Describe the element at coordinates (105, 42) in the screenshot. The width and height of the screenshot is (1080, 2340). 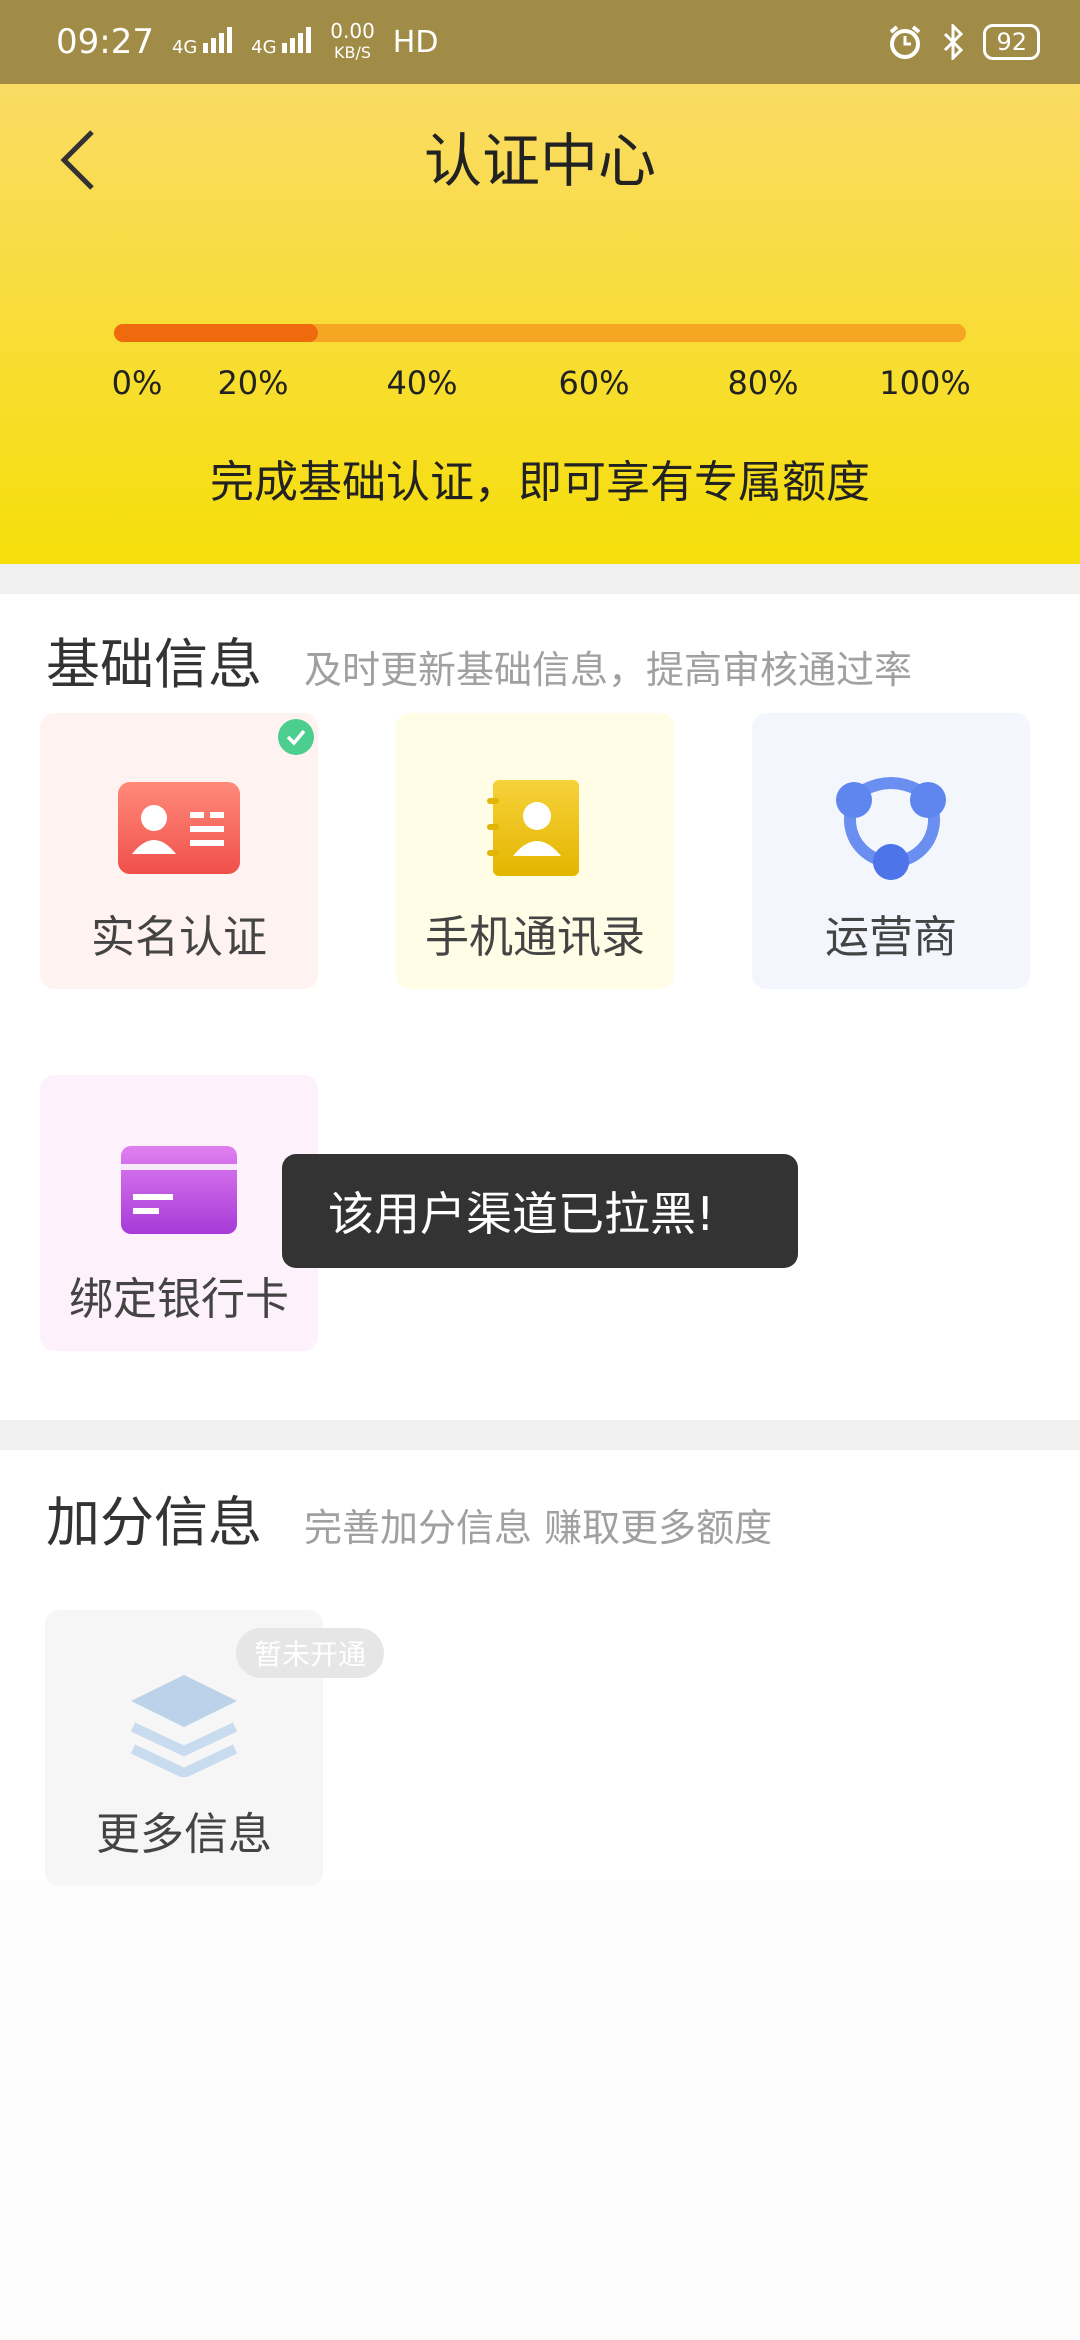
I see `status-time: 09:27` at that location.